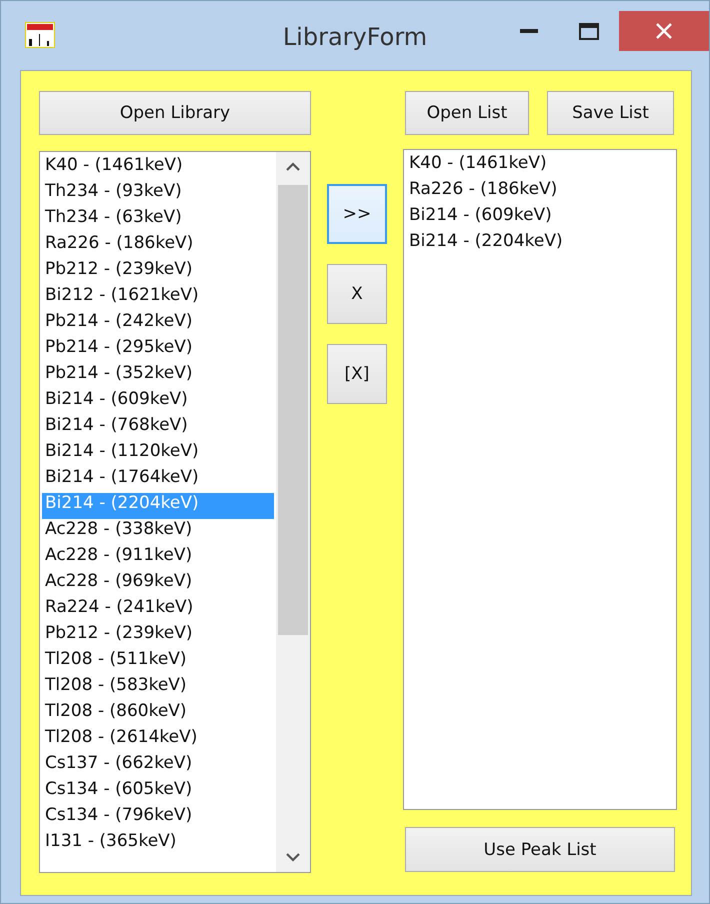 The image size is (710, 904). Describe the element at coordinates (158, 376) in the screenshot. I see `list-item: Pb214 - (352keV)` at that location.